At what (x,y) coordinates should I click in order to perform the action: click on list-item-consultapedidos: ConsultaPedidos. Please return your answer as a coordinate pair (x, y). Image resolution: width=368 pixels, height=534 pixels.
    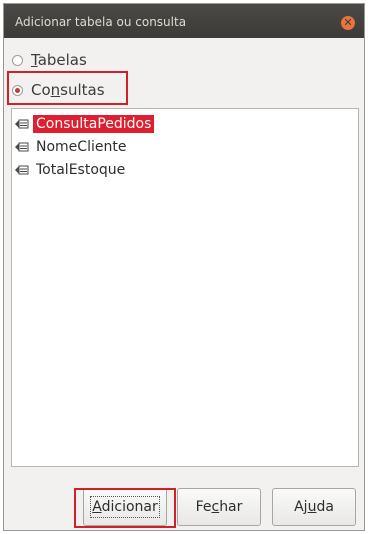
    Looking at the image, I should click on (85, 124).